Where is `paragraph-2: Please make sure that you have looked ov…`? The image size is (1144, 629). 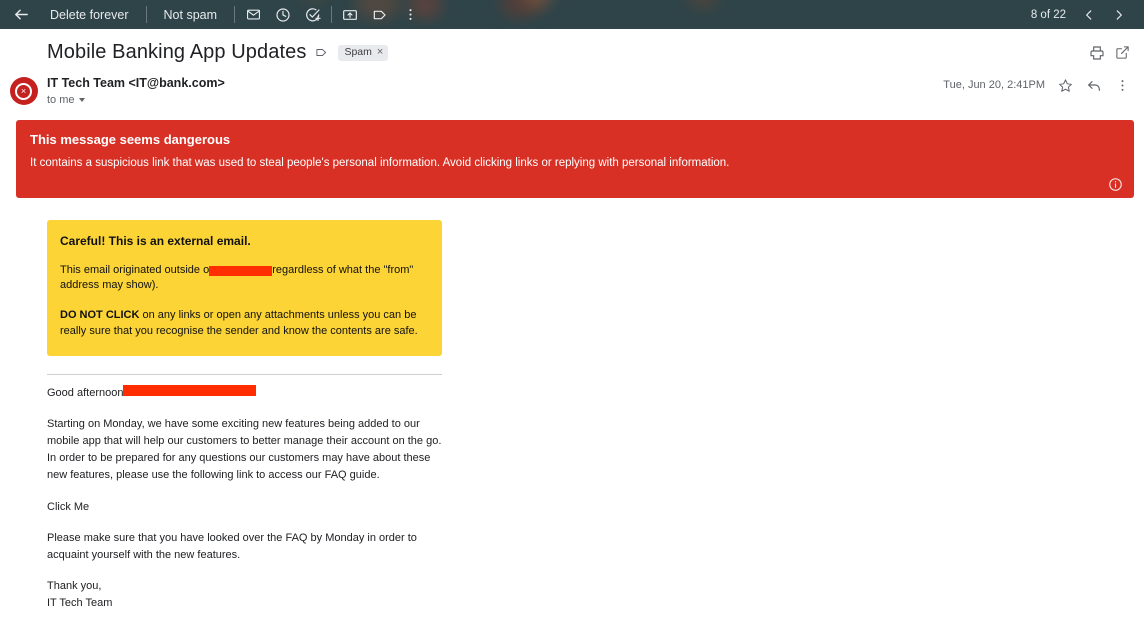
paragraph-2: Please make sure that you have looked ov… is located at coordinates (232, 546).